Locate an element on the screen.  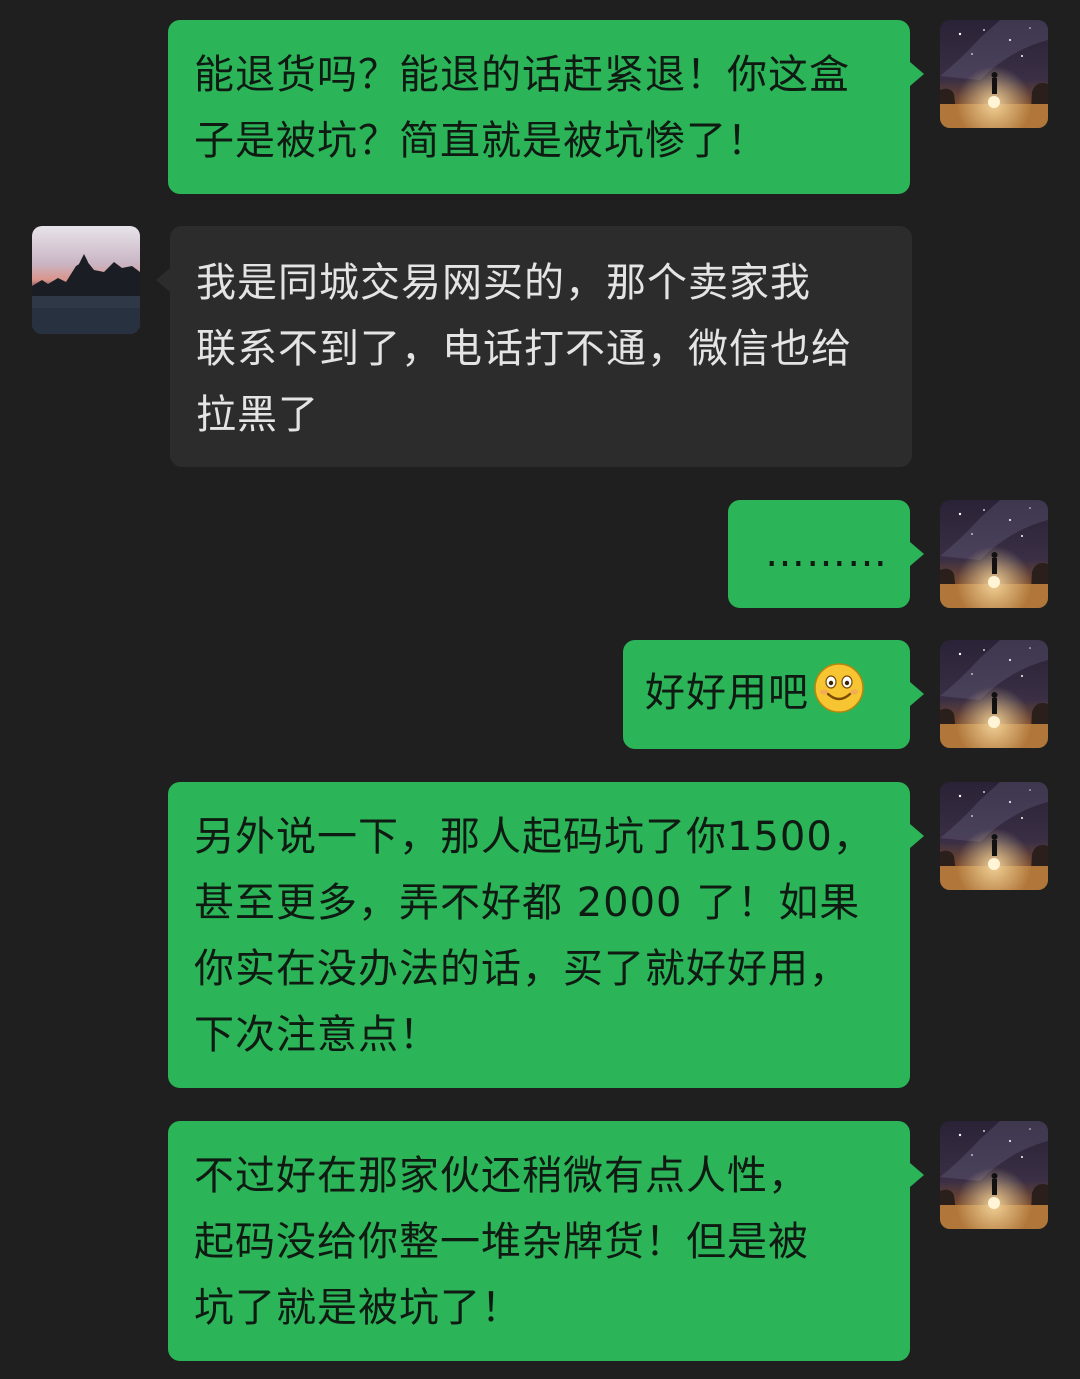
message-bubble-outgoing: 好好用吧 is located at coordinates (766, 694).